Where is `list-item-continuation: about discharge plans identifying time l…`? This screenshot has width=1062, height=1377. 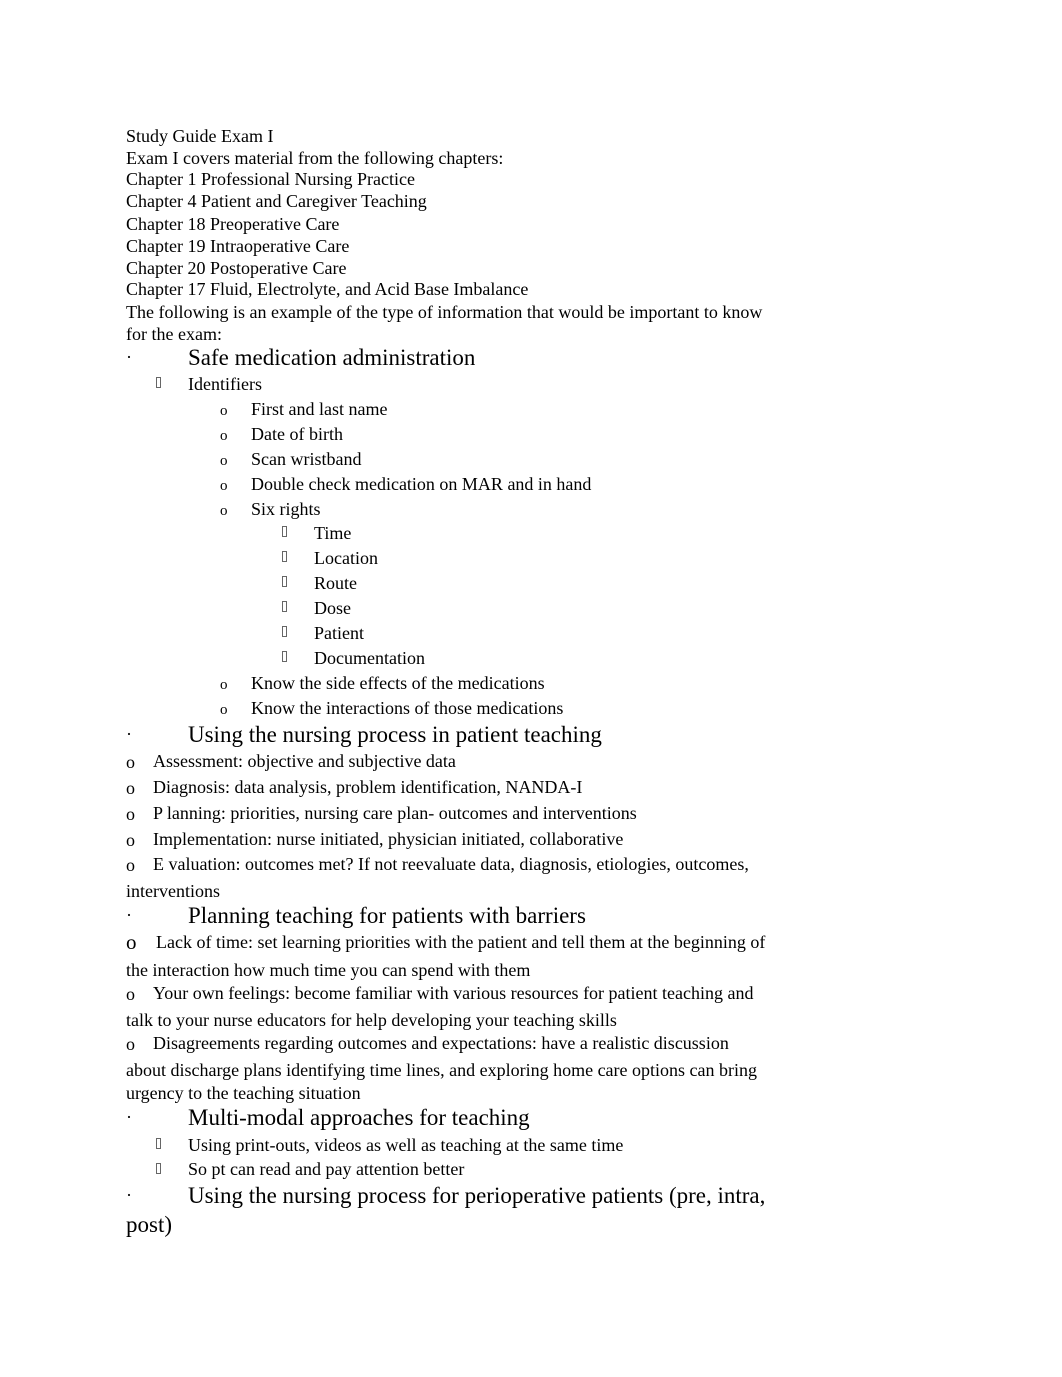 list-item-continuation: about discharge plans identifying time l… is located at coordinates (442, 1070).